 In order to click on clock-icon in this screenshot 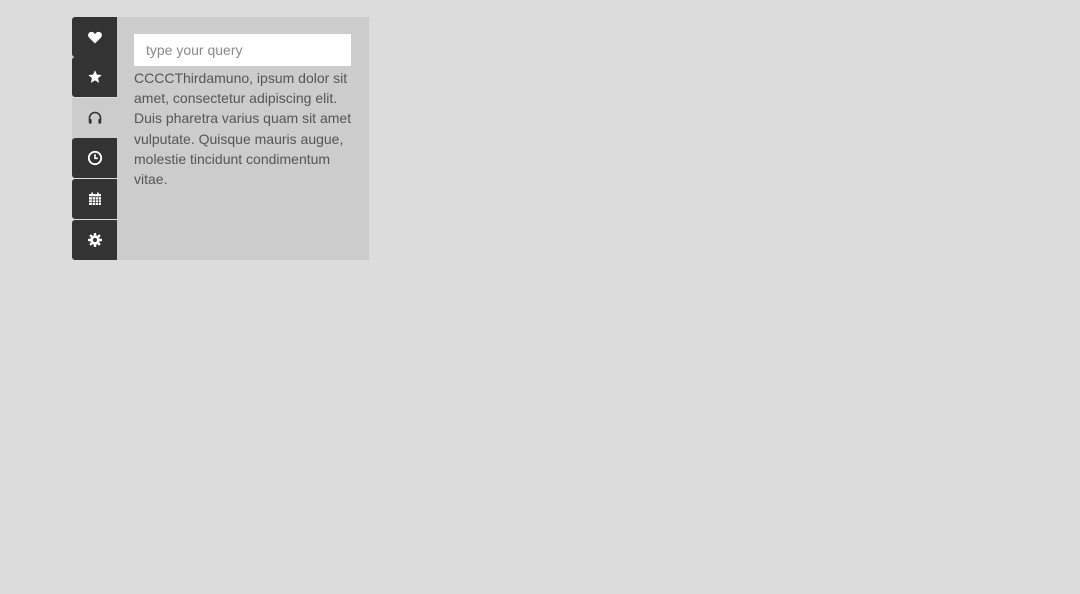, I will do `click(94, 158)`.